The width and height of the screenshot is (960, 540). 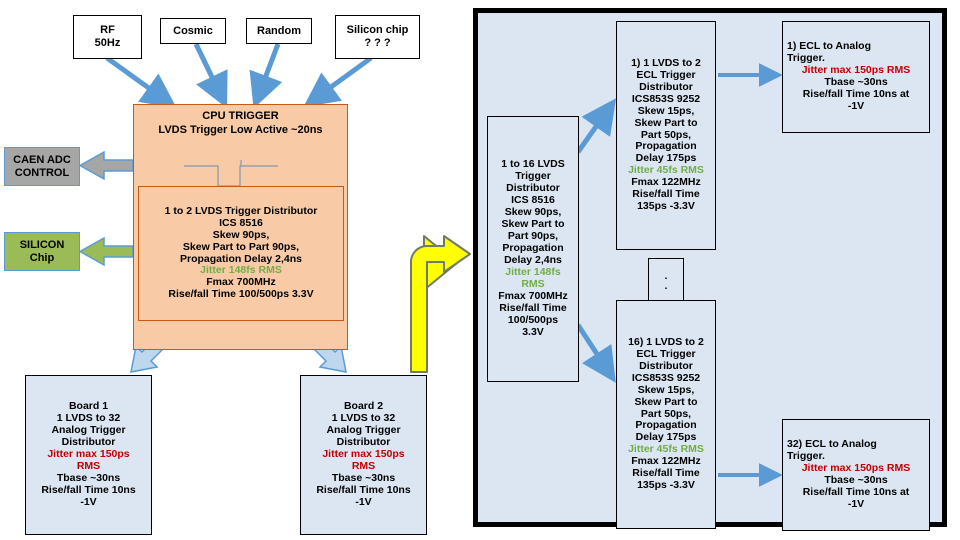 I want to click on cpu-trigger-subtitle: LVDS Trigger Low Active ~20ns, so click(x=240, y=129).